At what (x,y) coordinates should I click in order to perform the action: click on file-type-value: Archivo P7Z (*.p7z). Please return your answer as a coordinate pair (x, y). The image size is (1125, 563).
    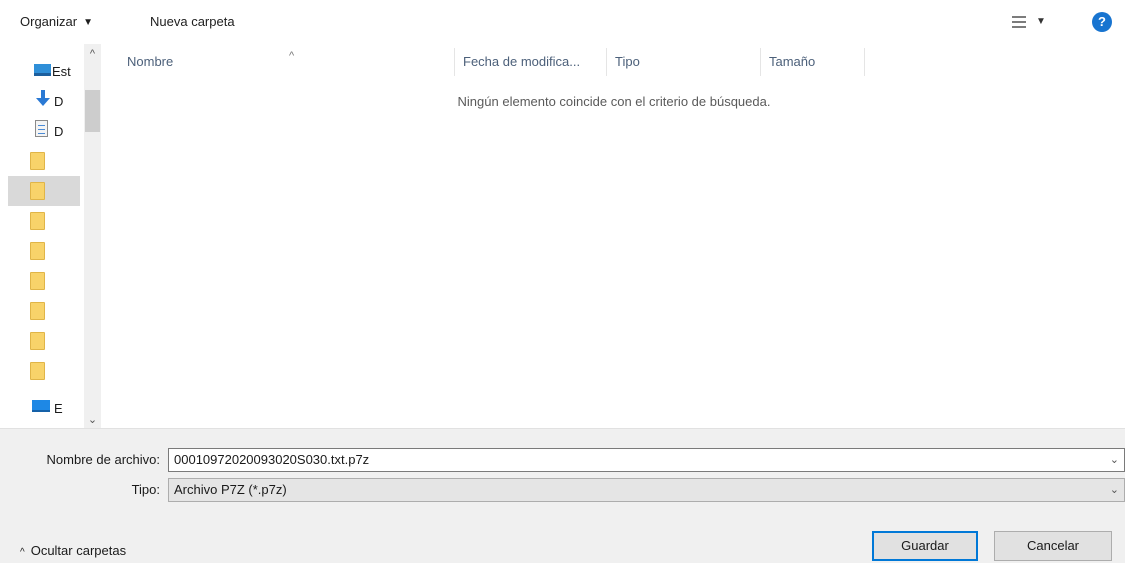
    Looking at the image, I should click on (230, 489).